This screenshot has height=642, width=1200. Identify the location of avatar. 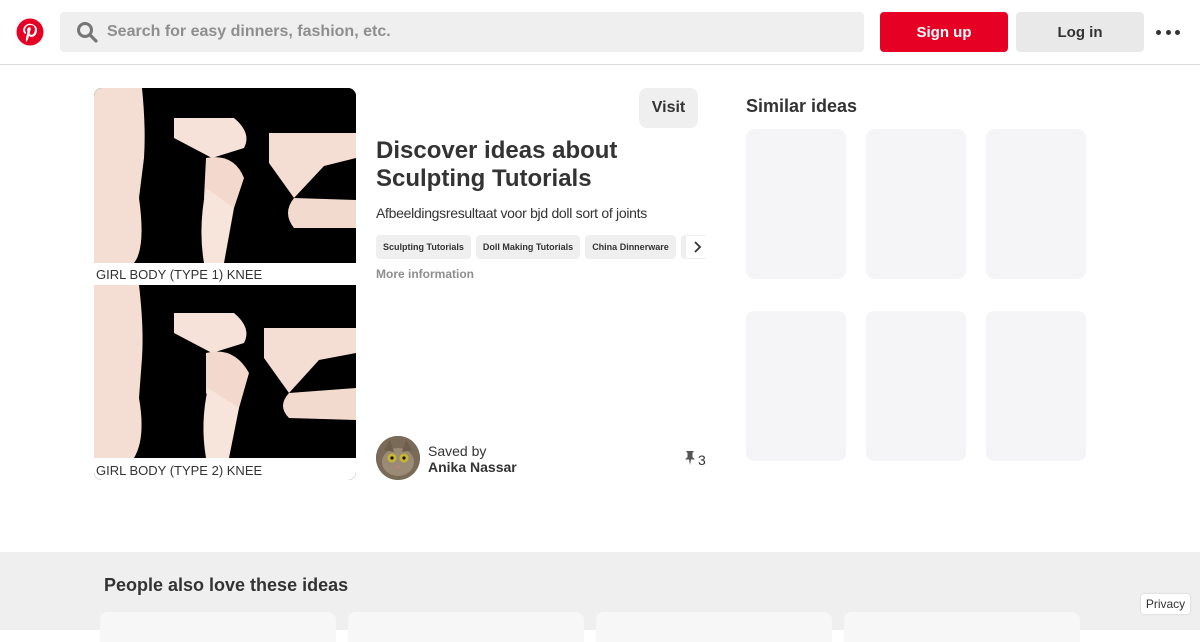
(398, 458).